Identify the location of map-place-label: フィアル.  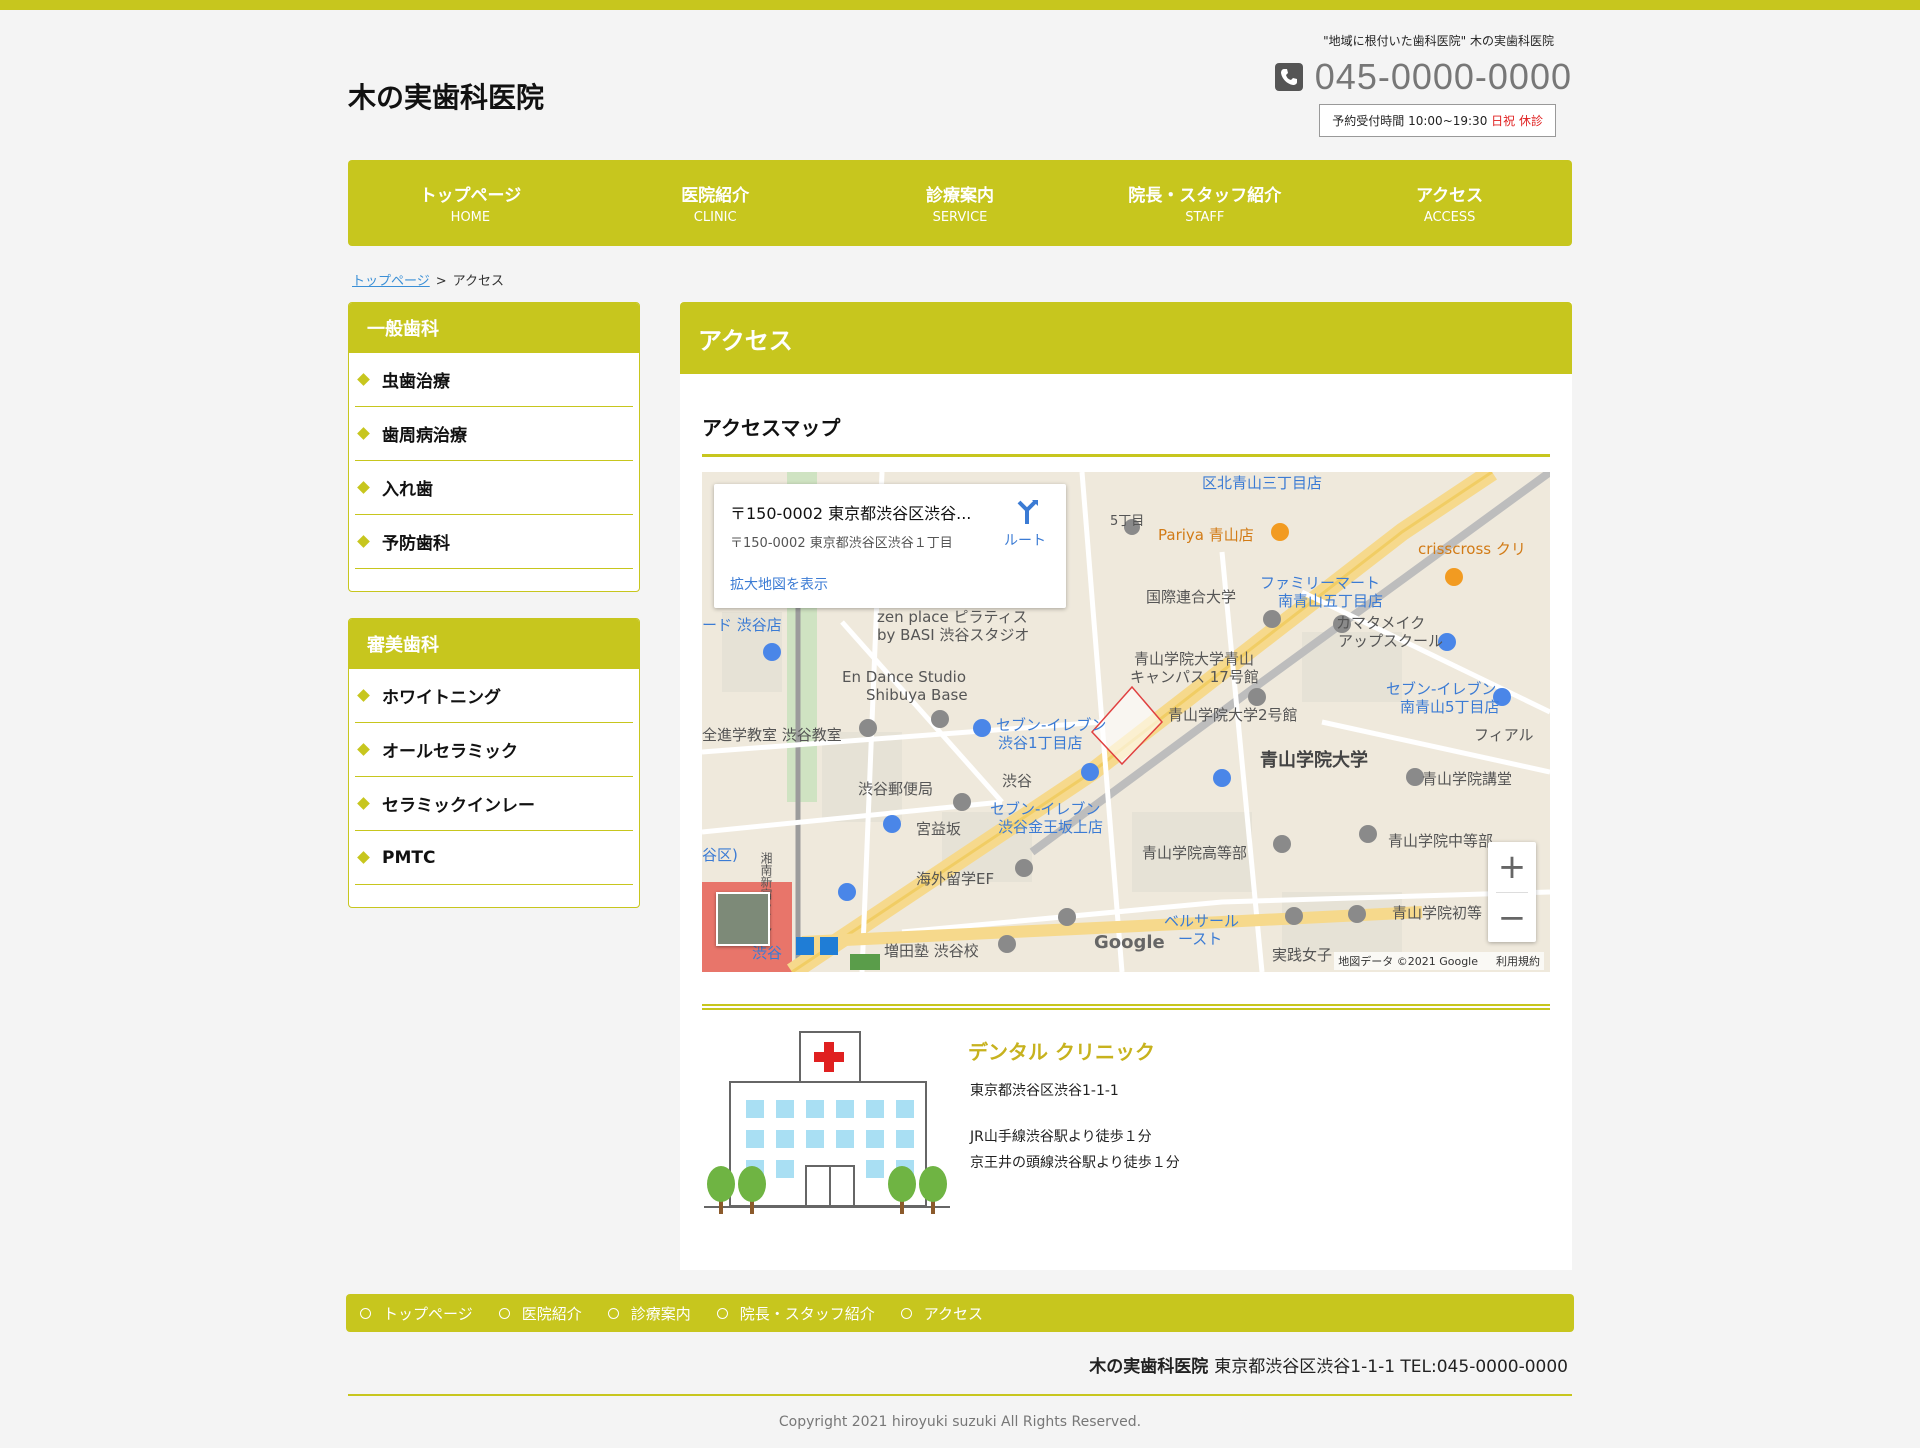
(1504, 735).